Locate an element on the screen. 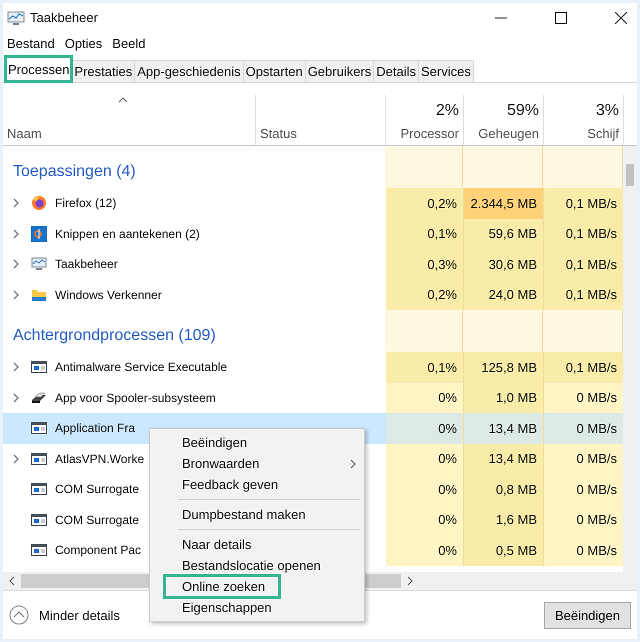  window-title: Taakbeheer is located at coordinates (64, 17).